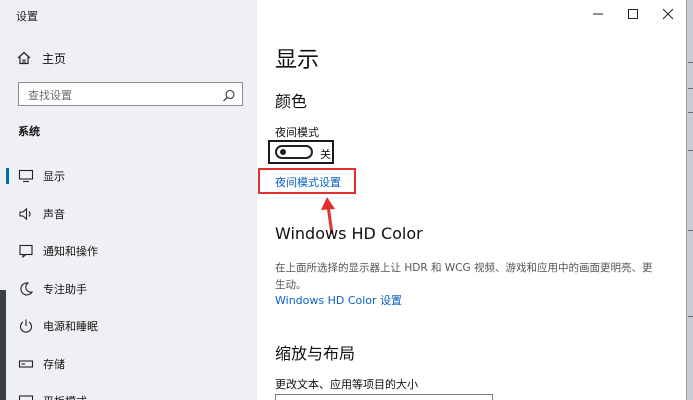 The image size is (693, 400). I want to click on page-title: 显示, so click(297, 60).